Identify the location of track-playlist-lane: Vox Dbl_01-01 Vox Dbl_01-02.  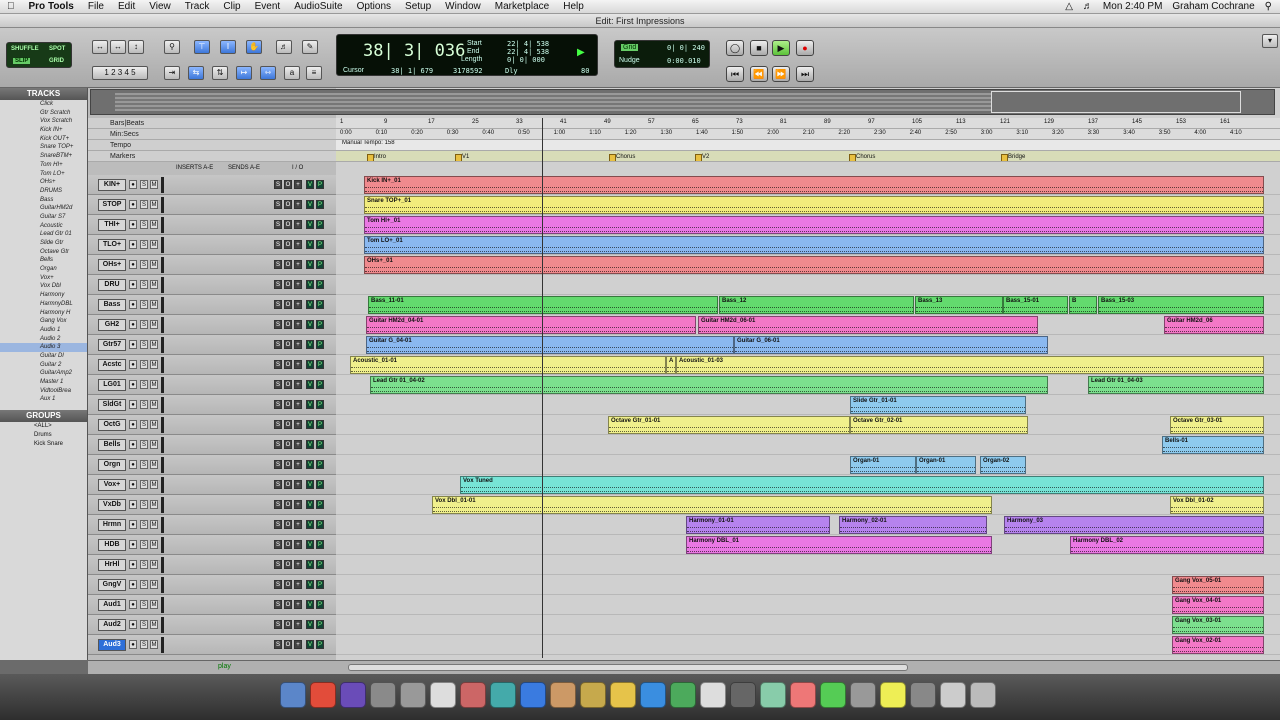
(808, 505).